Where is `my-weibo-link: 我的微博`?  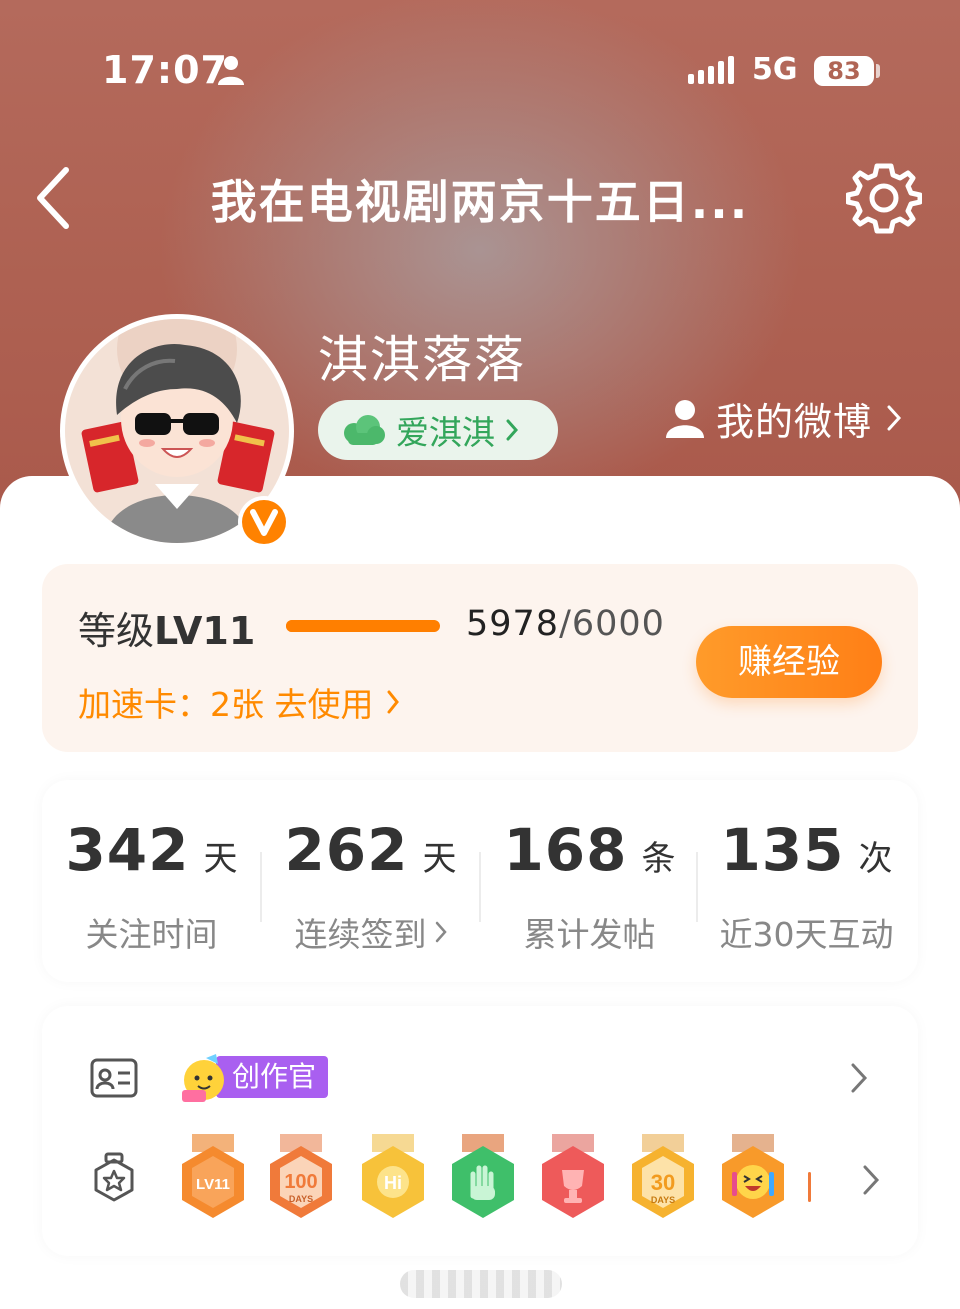 my-weibo-link: 我的微博 is located at coordinates (783, 418).